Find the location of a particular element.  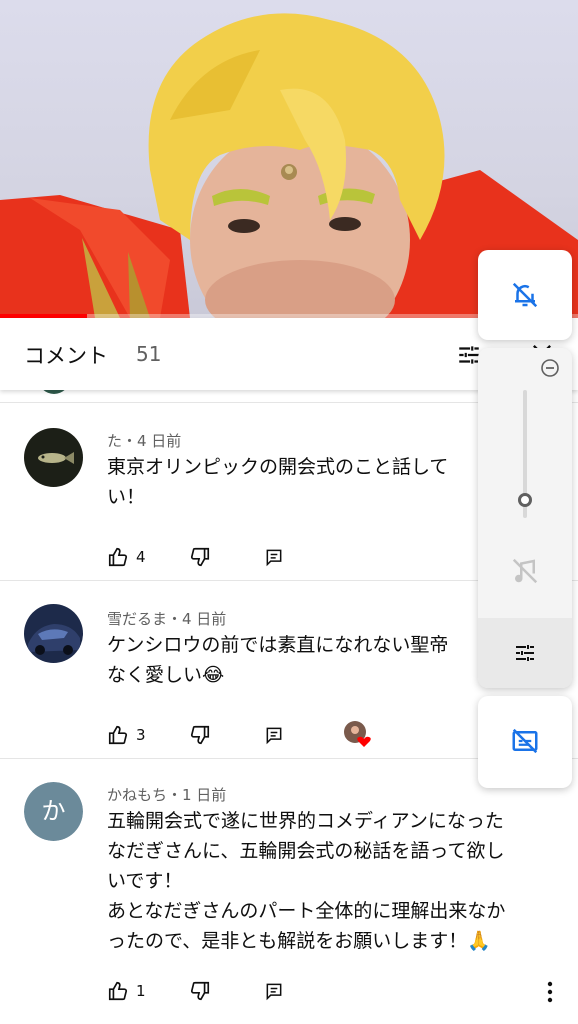

sound-mode-panel is located at coordinates (525, 518).